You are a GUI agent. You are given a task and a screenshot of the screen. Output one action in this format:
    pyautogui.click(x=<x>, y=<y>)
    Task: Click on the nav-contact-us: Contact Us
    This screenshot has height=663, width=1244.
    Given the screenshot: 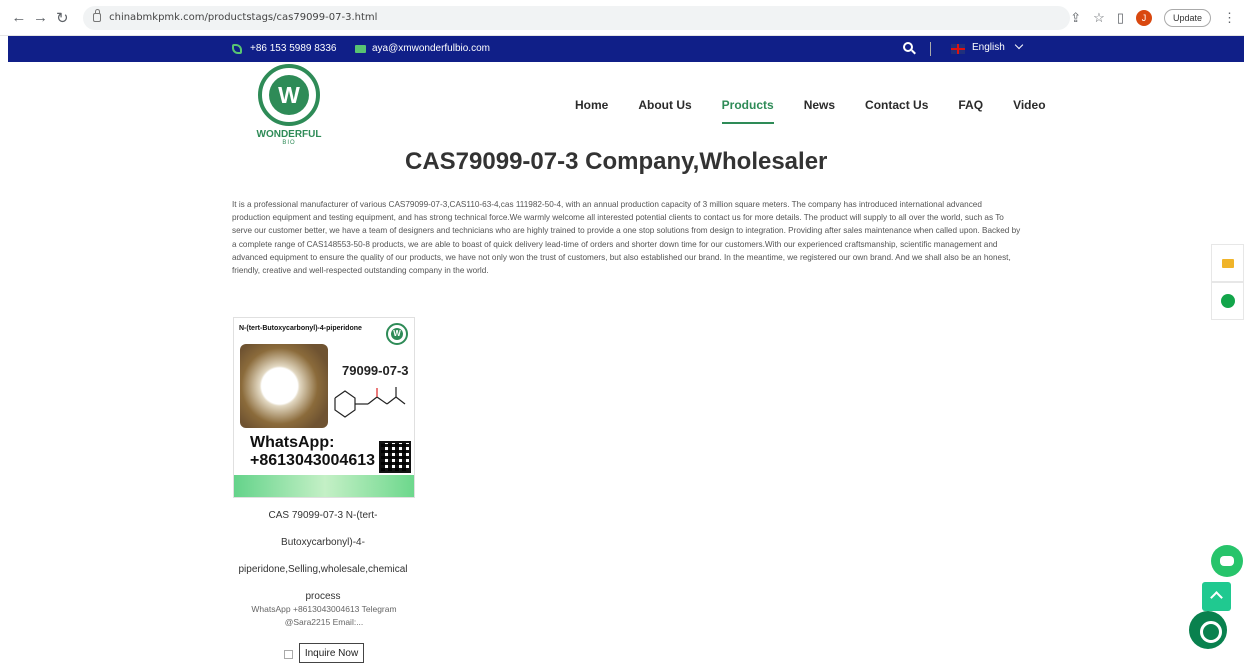 What is the action you would take?
    pyautogui.click(x=896, y=105)
    